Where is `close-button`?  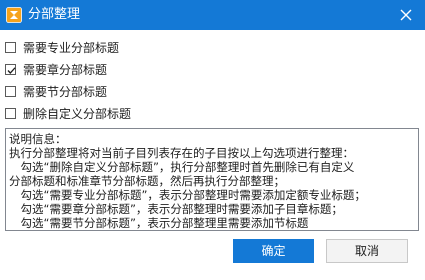
close-button is located at coordinates (406, 15).